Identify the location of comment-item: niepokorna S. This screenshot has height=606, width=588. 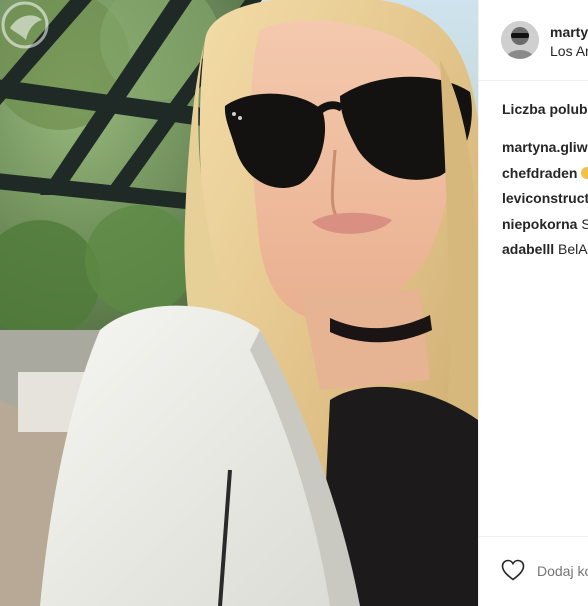
(545, 229).